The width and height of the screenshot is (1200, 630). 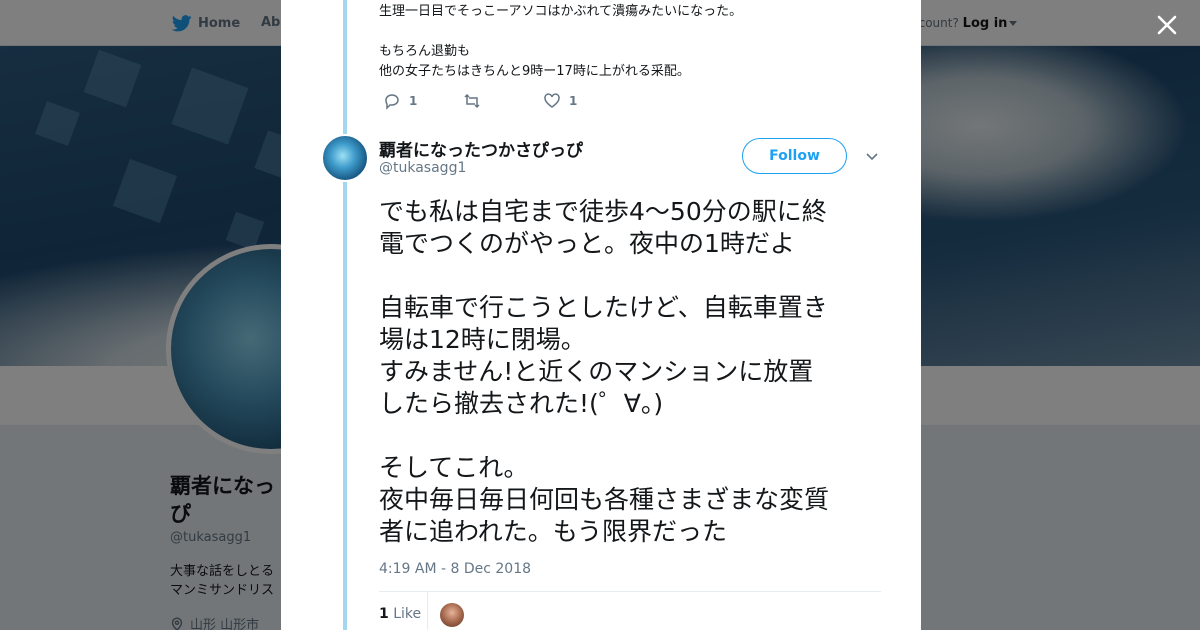 I want to click on reply-button: 1, so click(x=423, y=101).